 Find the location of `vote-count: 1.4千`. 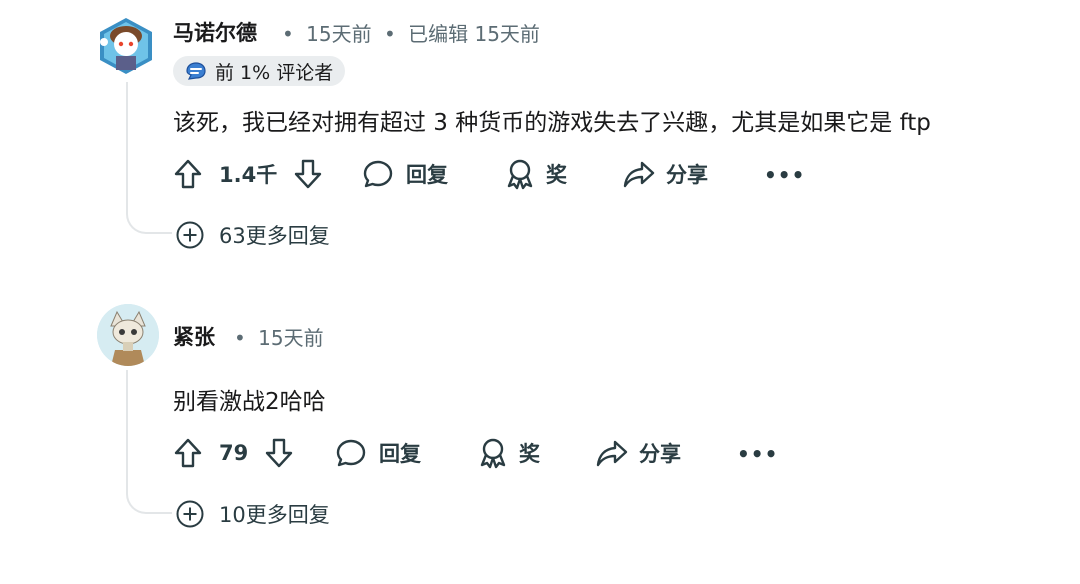

vote-count: 1.4千 is located at coordinates (248, 175).